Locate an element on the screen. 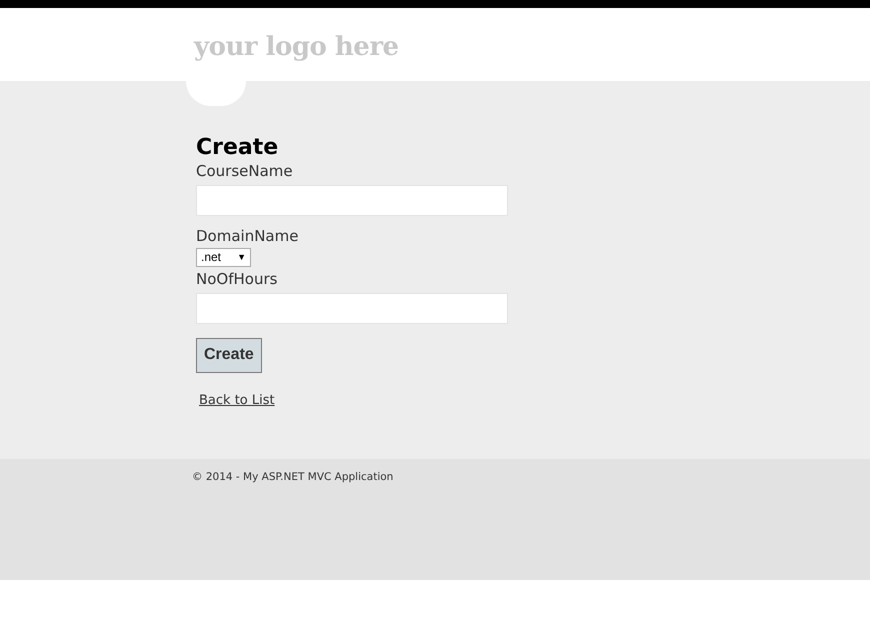 This screenshot has height=631, width=870. form-title: Create is located at coordinates (238, 148).